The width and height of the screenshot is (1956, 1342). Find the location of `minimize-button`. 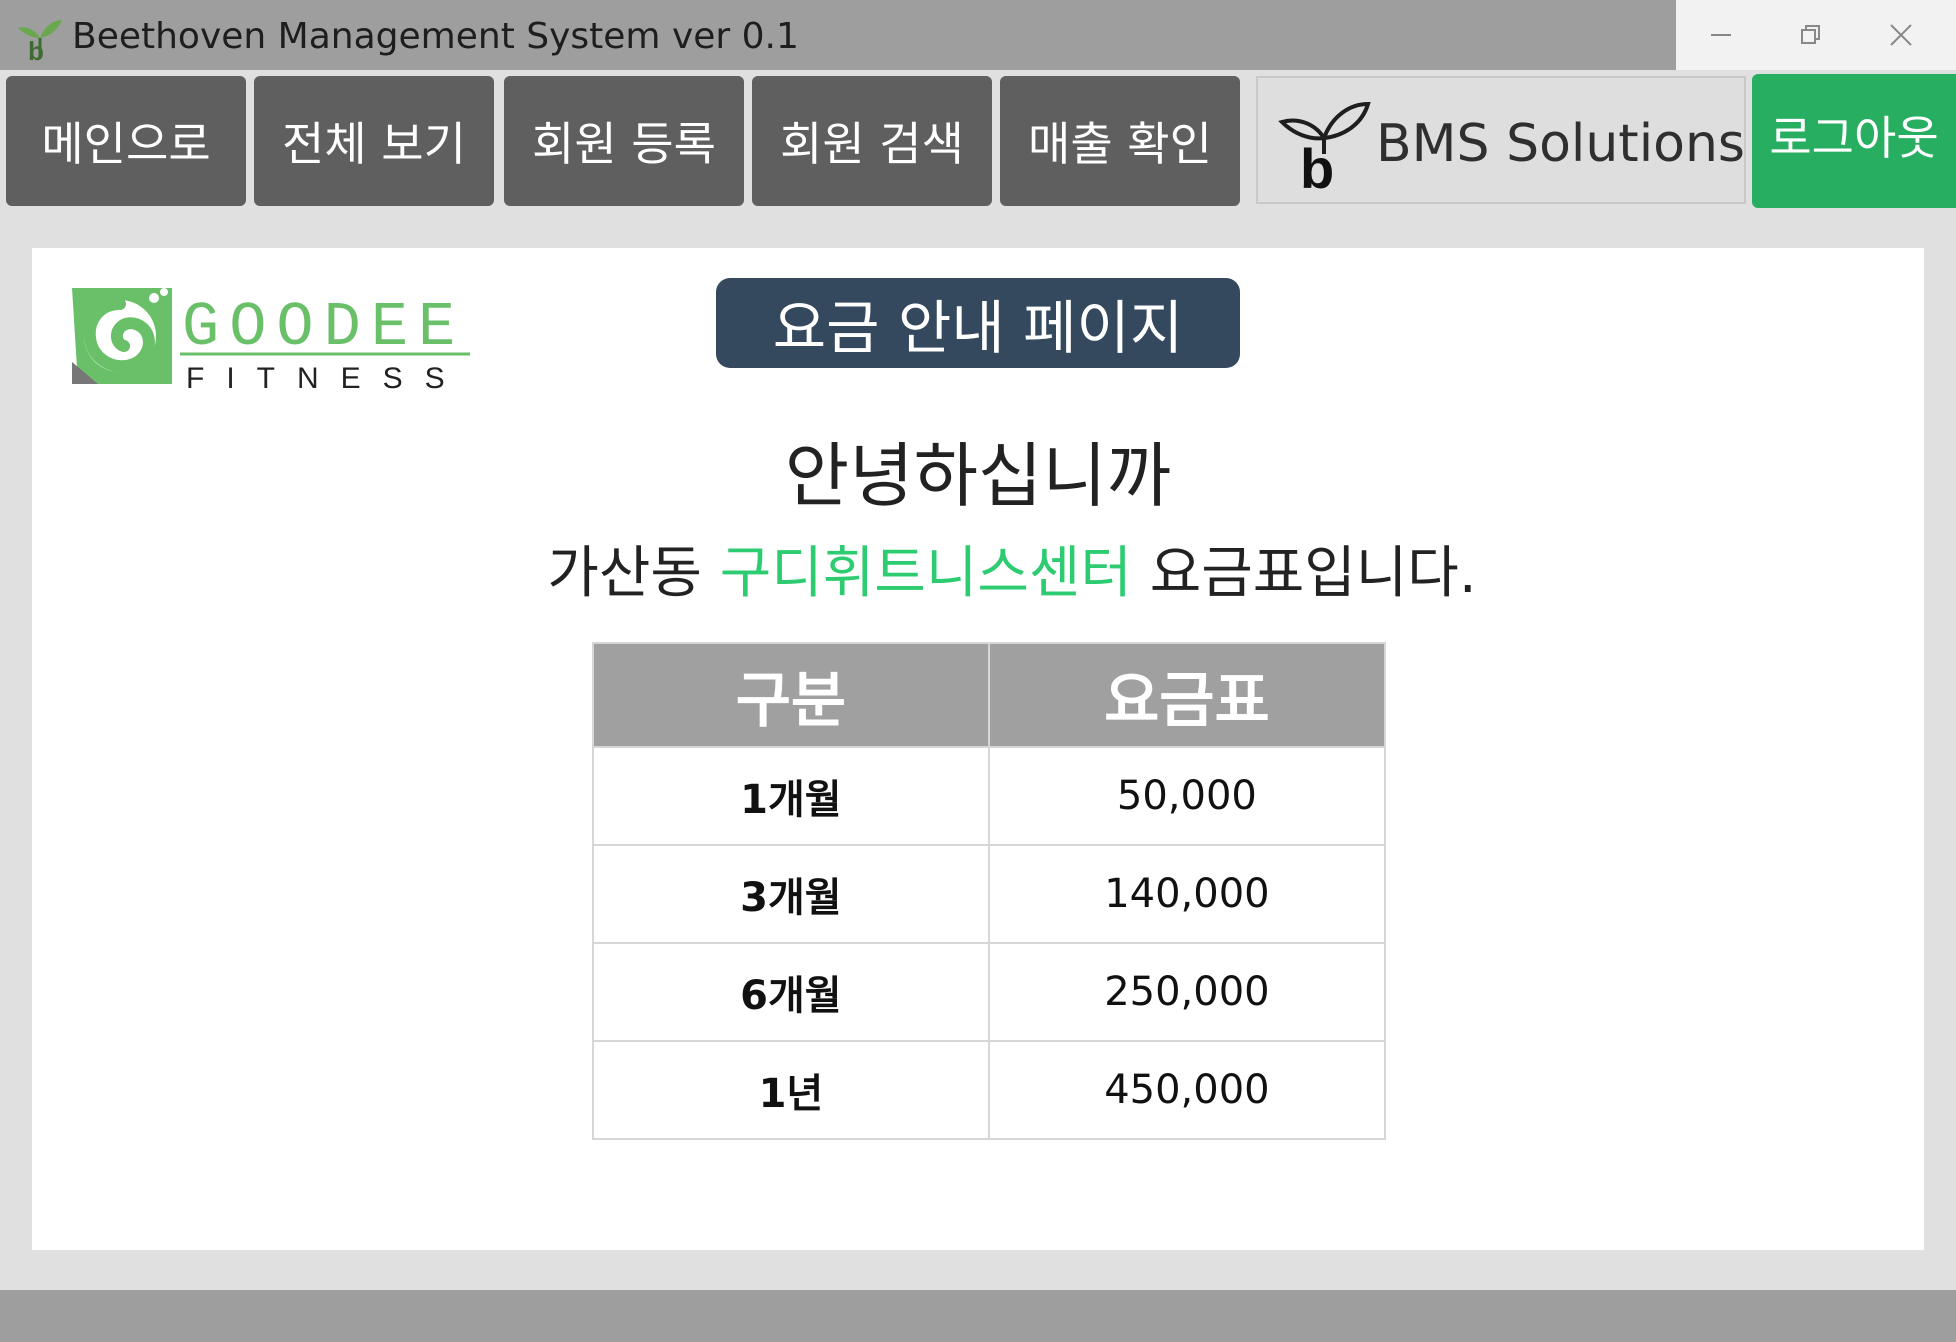

minimize-button is located at coordinates (1721, 35).